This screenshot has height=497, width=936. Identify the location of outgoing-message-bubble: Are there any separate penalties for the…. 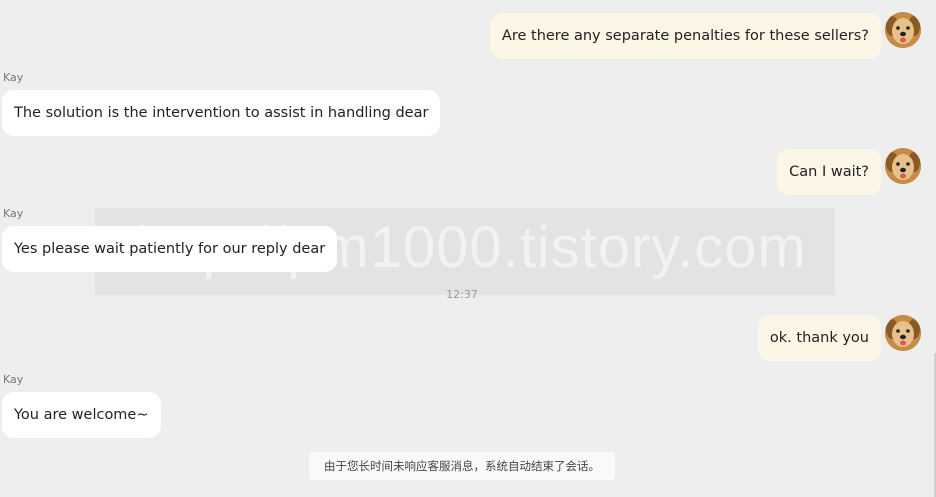
(685, 36).